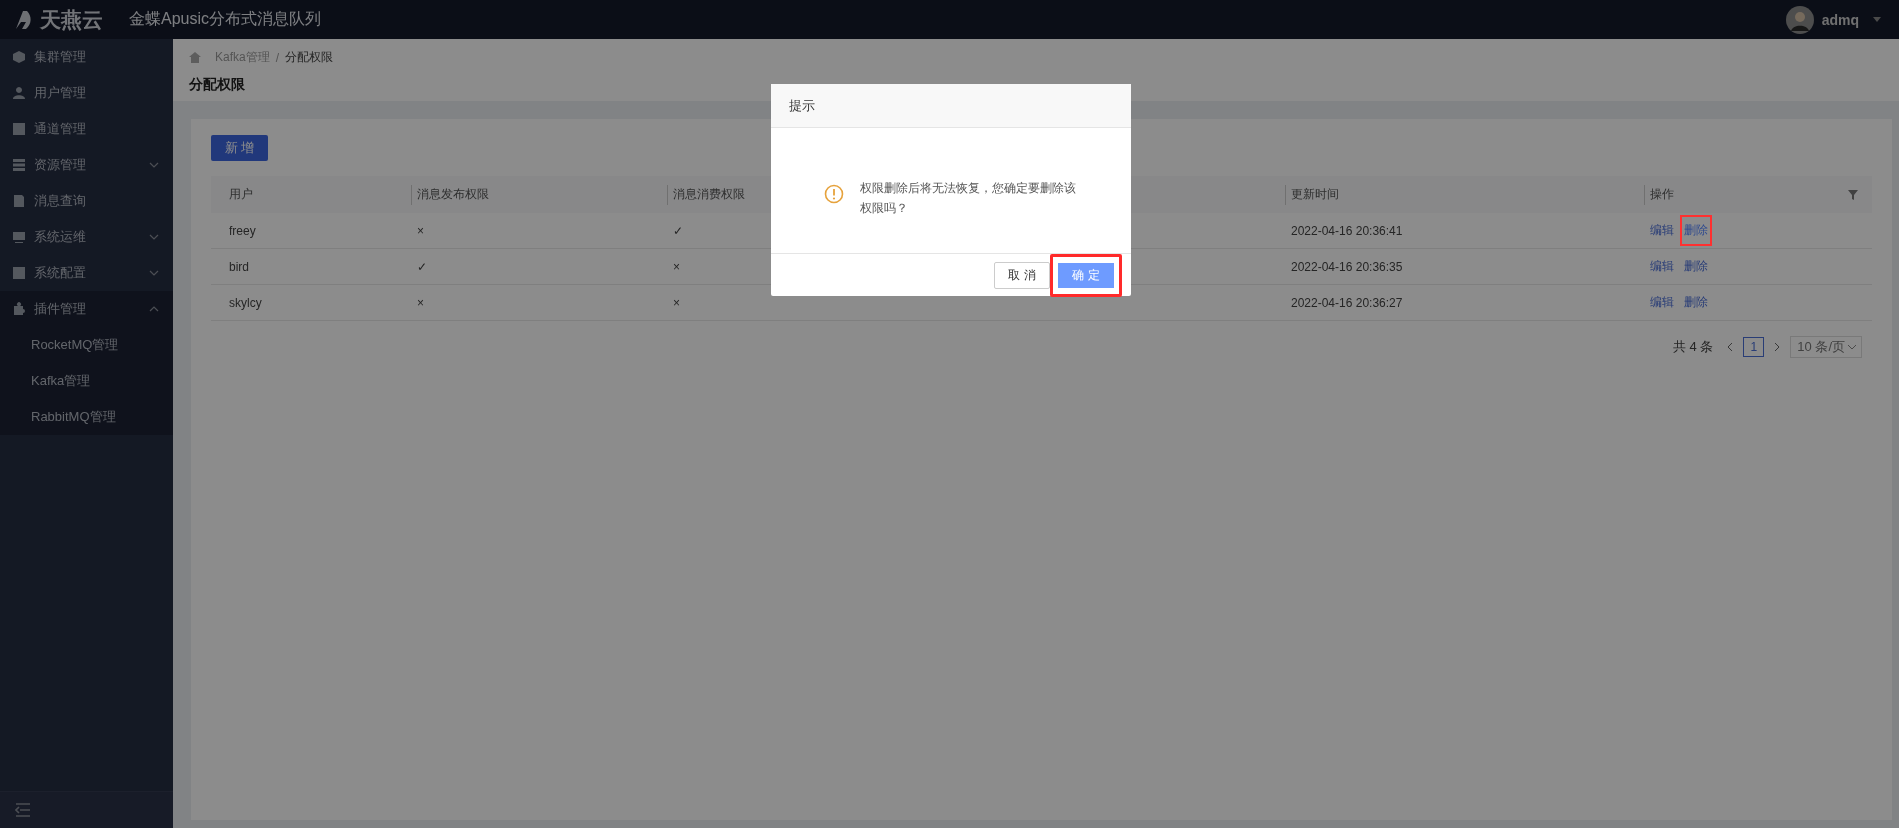 This screenshot has height=828, width=1899. Describe the element at coordinates (241, 194) in the screenshot. I see `column-header: 用户` at that location.